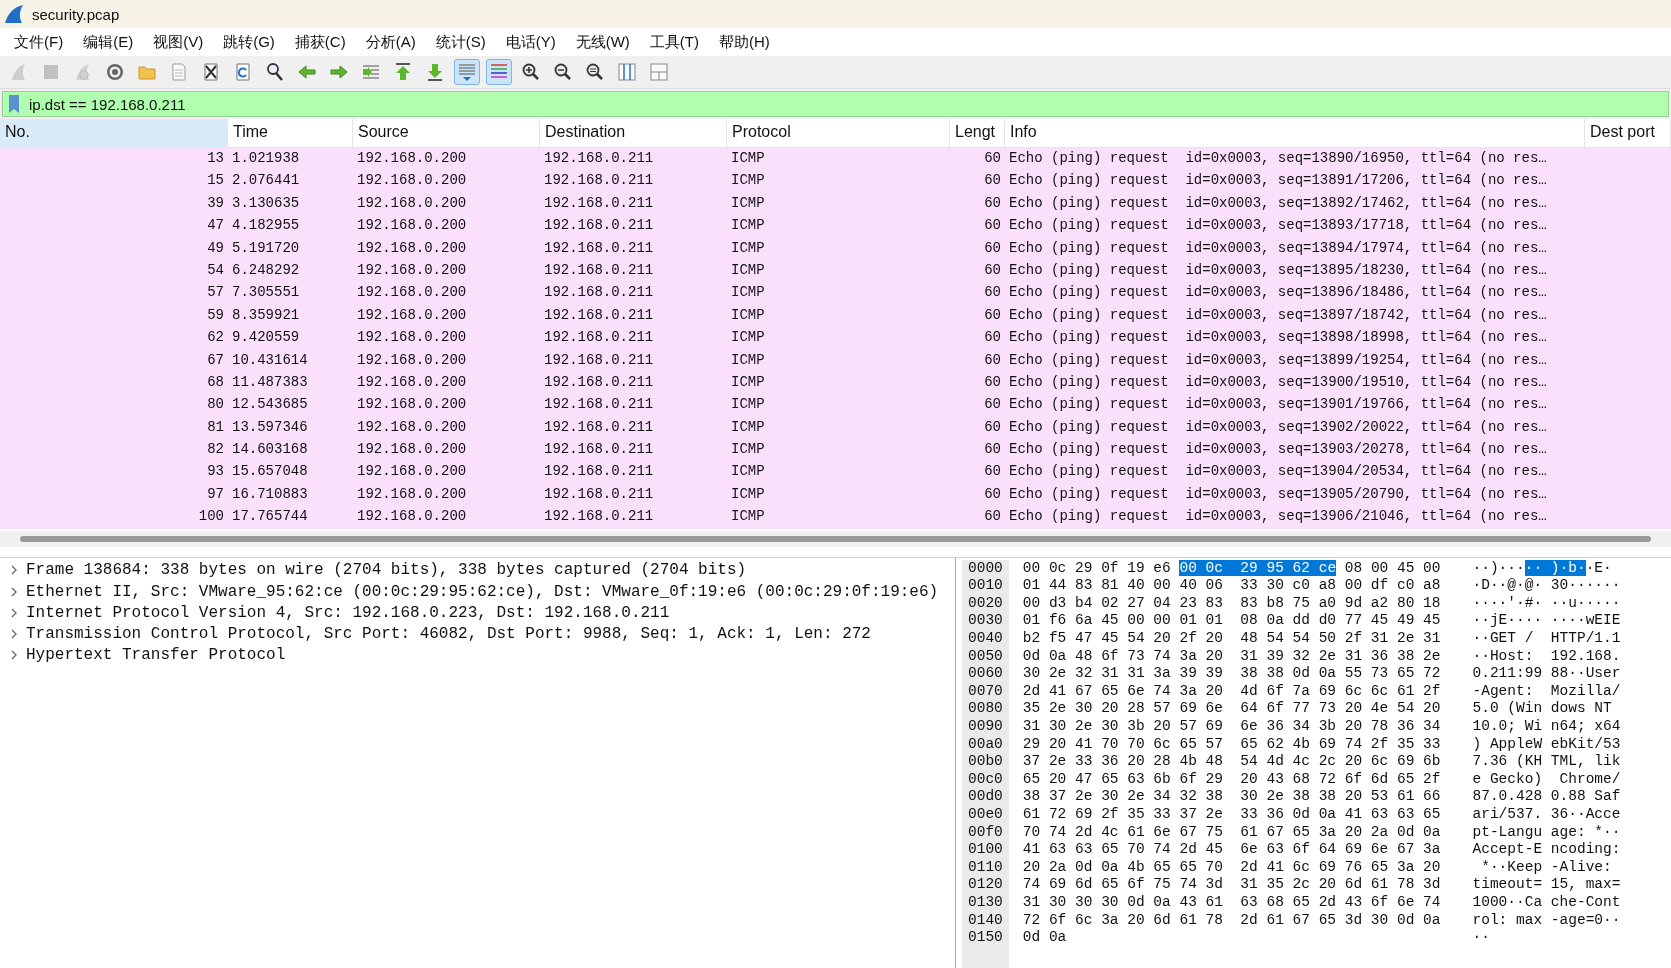 The image size is (1671, 968). Describe the element at coordinates (674, 42) in the screenshot. I see `menu-item: 工具(T)` at that location.